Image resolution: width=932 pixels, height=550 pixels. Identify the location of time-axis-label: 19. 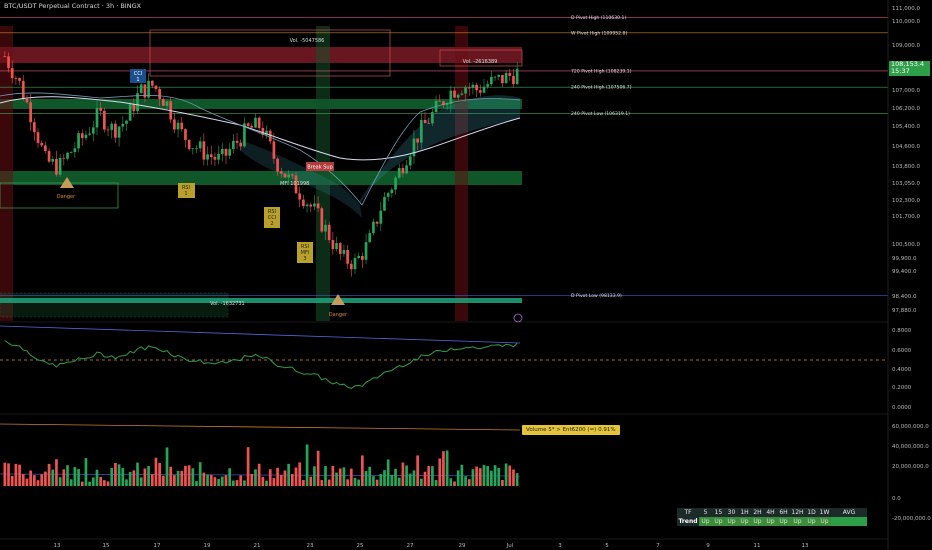
(207, 546).